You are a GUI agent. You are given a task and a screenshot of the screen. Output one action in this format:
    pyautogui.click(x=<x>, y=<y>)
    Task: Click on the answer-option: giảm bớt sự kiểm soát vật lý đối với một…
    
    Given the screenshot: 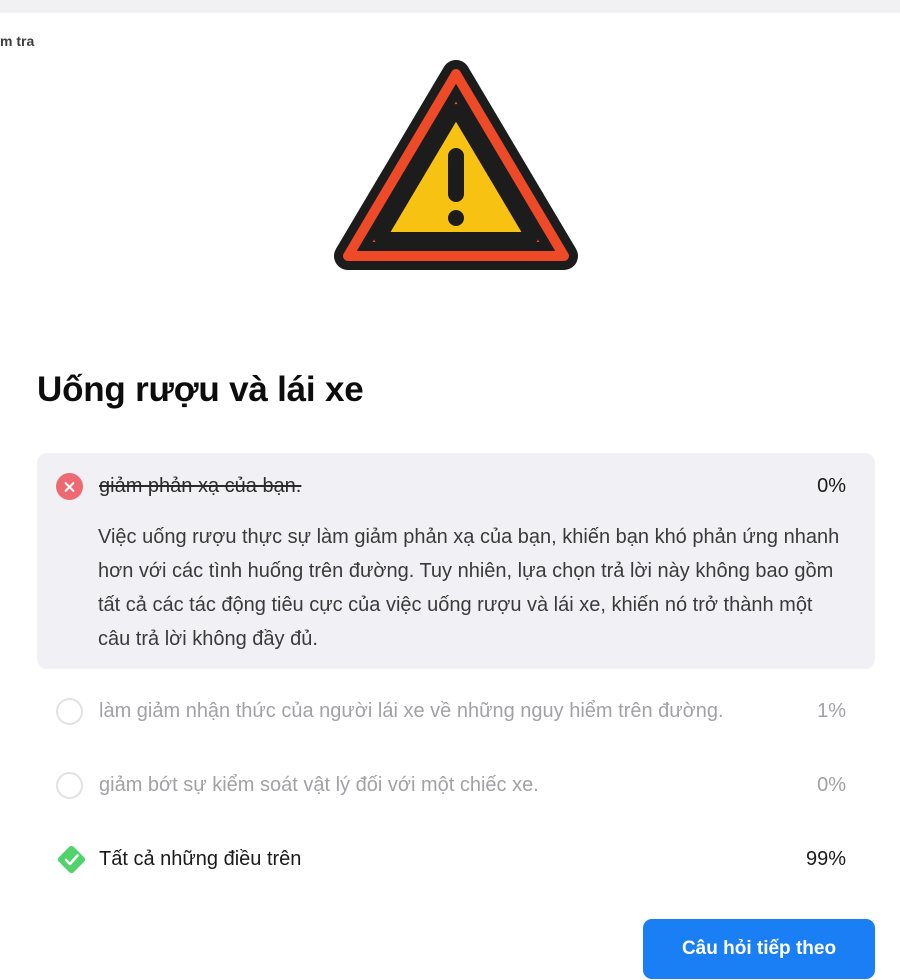 What is the action you would take?
    pyautogui.click(x=456, y=785)
    